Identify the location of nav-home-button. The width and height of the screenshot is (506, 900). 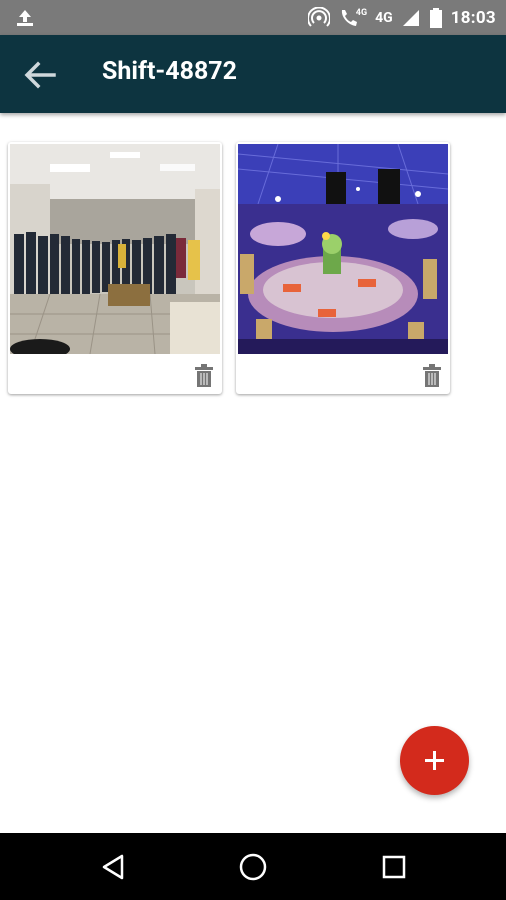
(253, 867).